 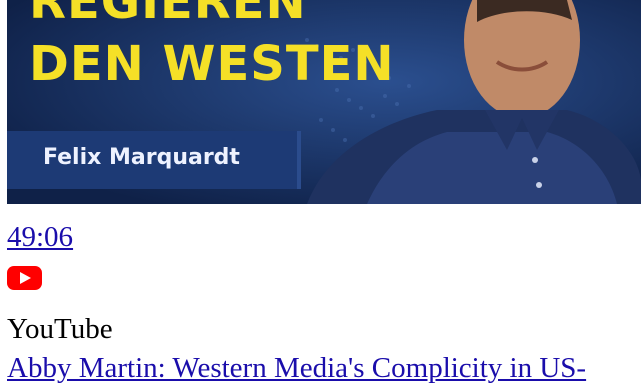 What do you see at coordinates (141, 157) in the screenshot?
I see `thumbnail-author-name: Felix Marquardt` at bounding box center [141, 157].